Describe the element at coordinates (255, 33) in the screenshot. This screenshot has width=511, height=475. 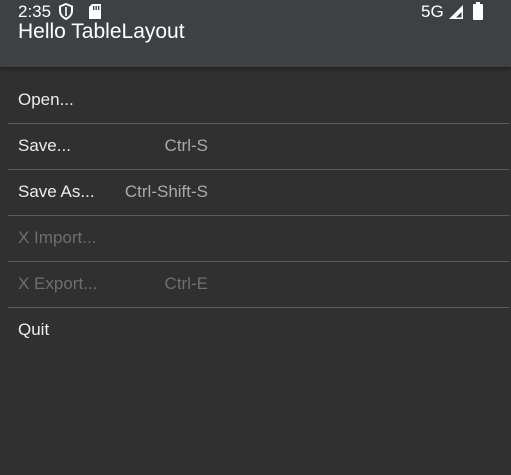
I see `app-bar: 2:35 5G Hello TableLayout` at that location.